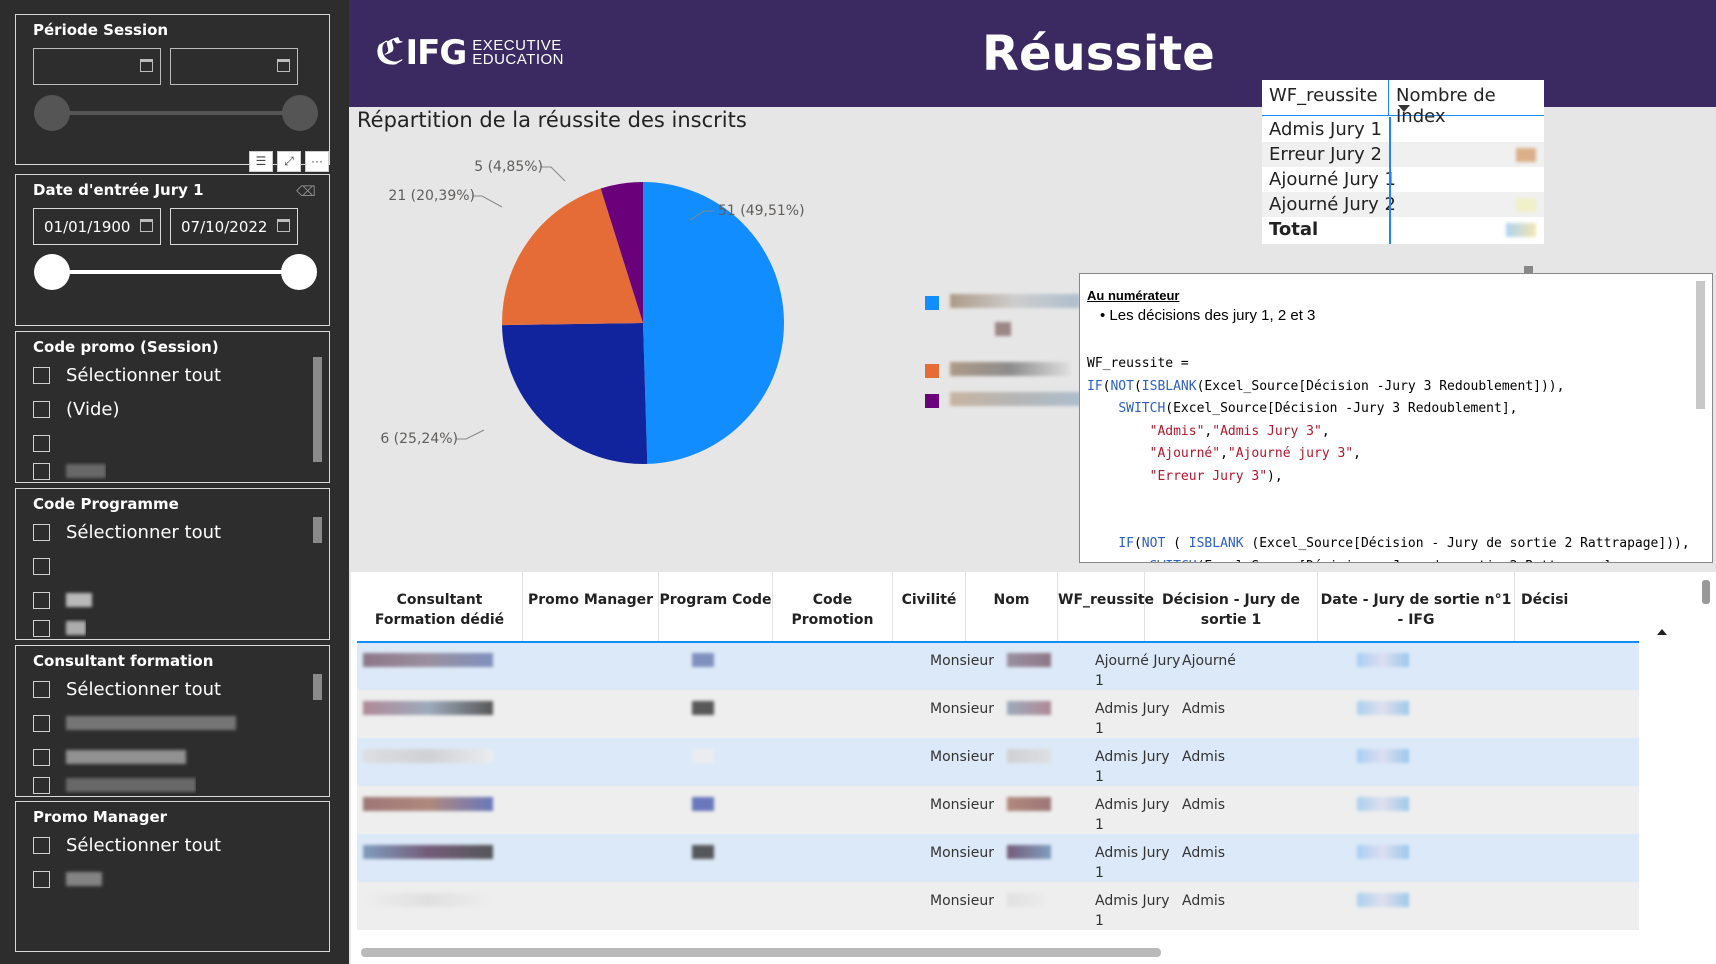  Describe the element at coordinates (1662, 632) in the screenshot. I see `sort-asc-icon` at that location.